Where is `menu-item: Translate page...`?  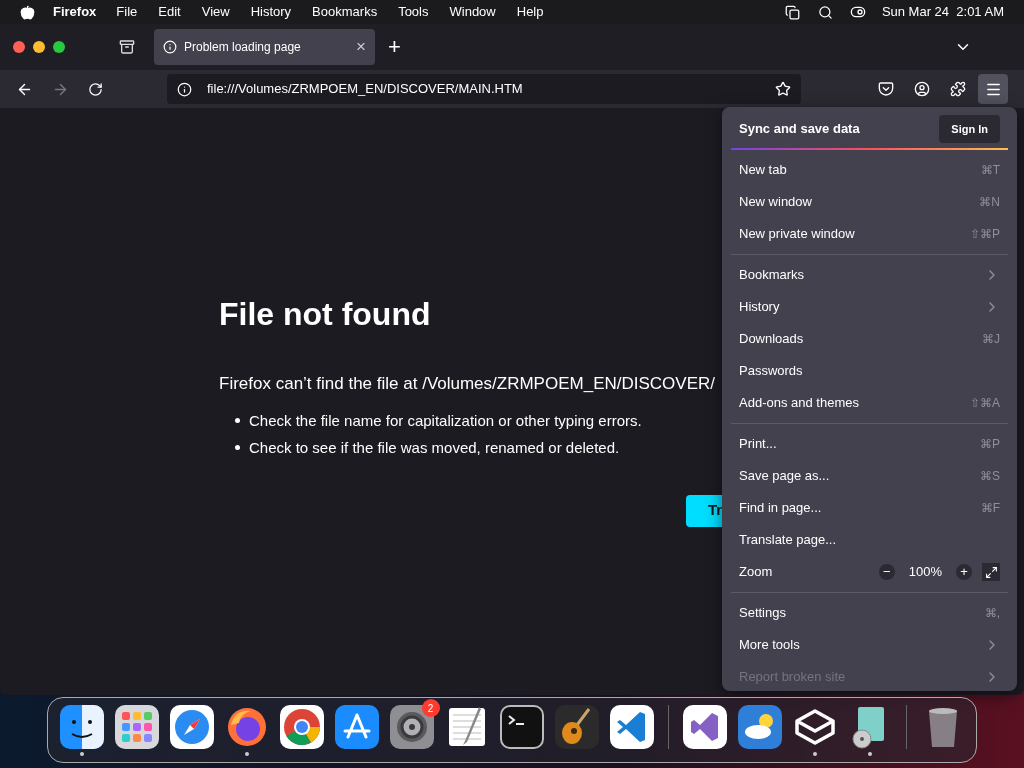 menu-item: Translate page... is located at coordinates (869, 540).